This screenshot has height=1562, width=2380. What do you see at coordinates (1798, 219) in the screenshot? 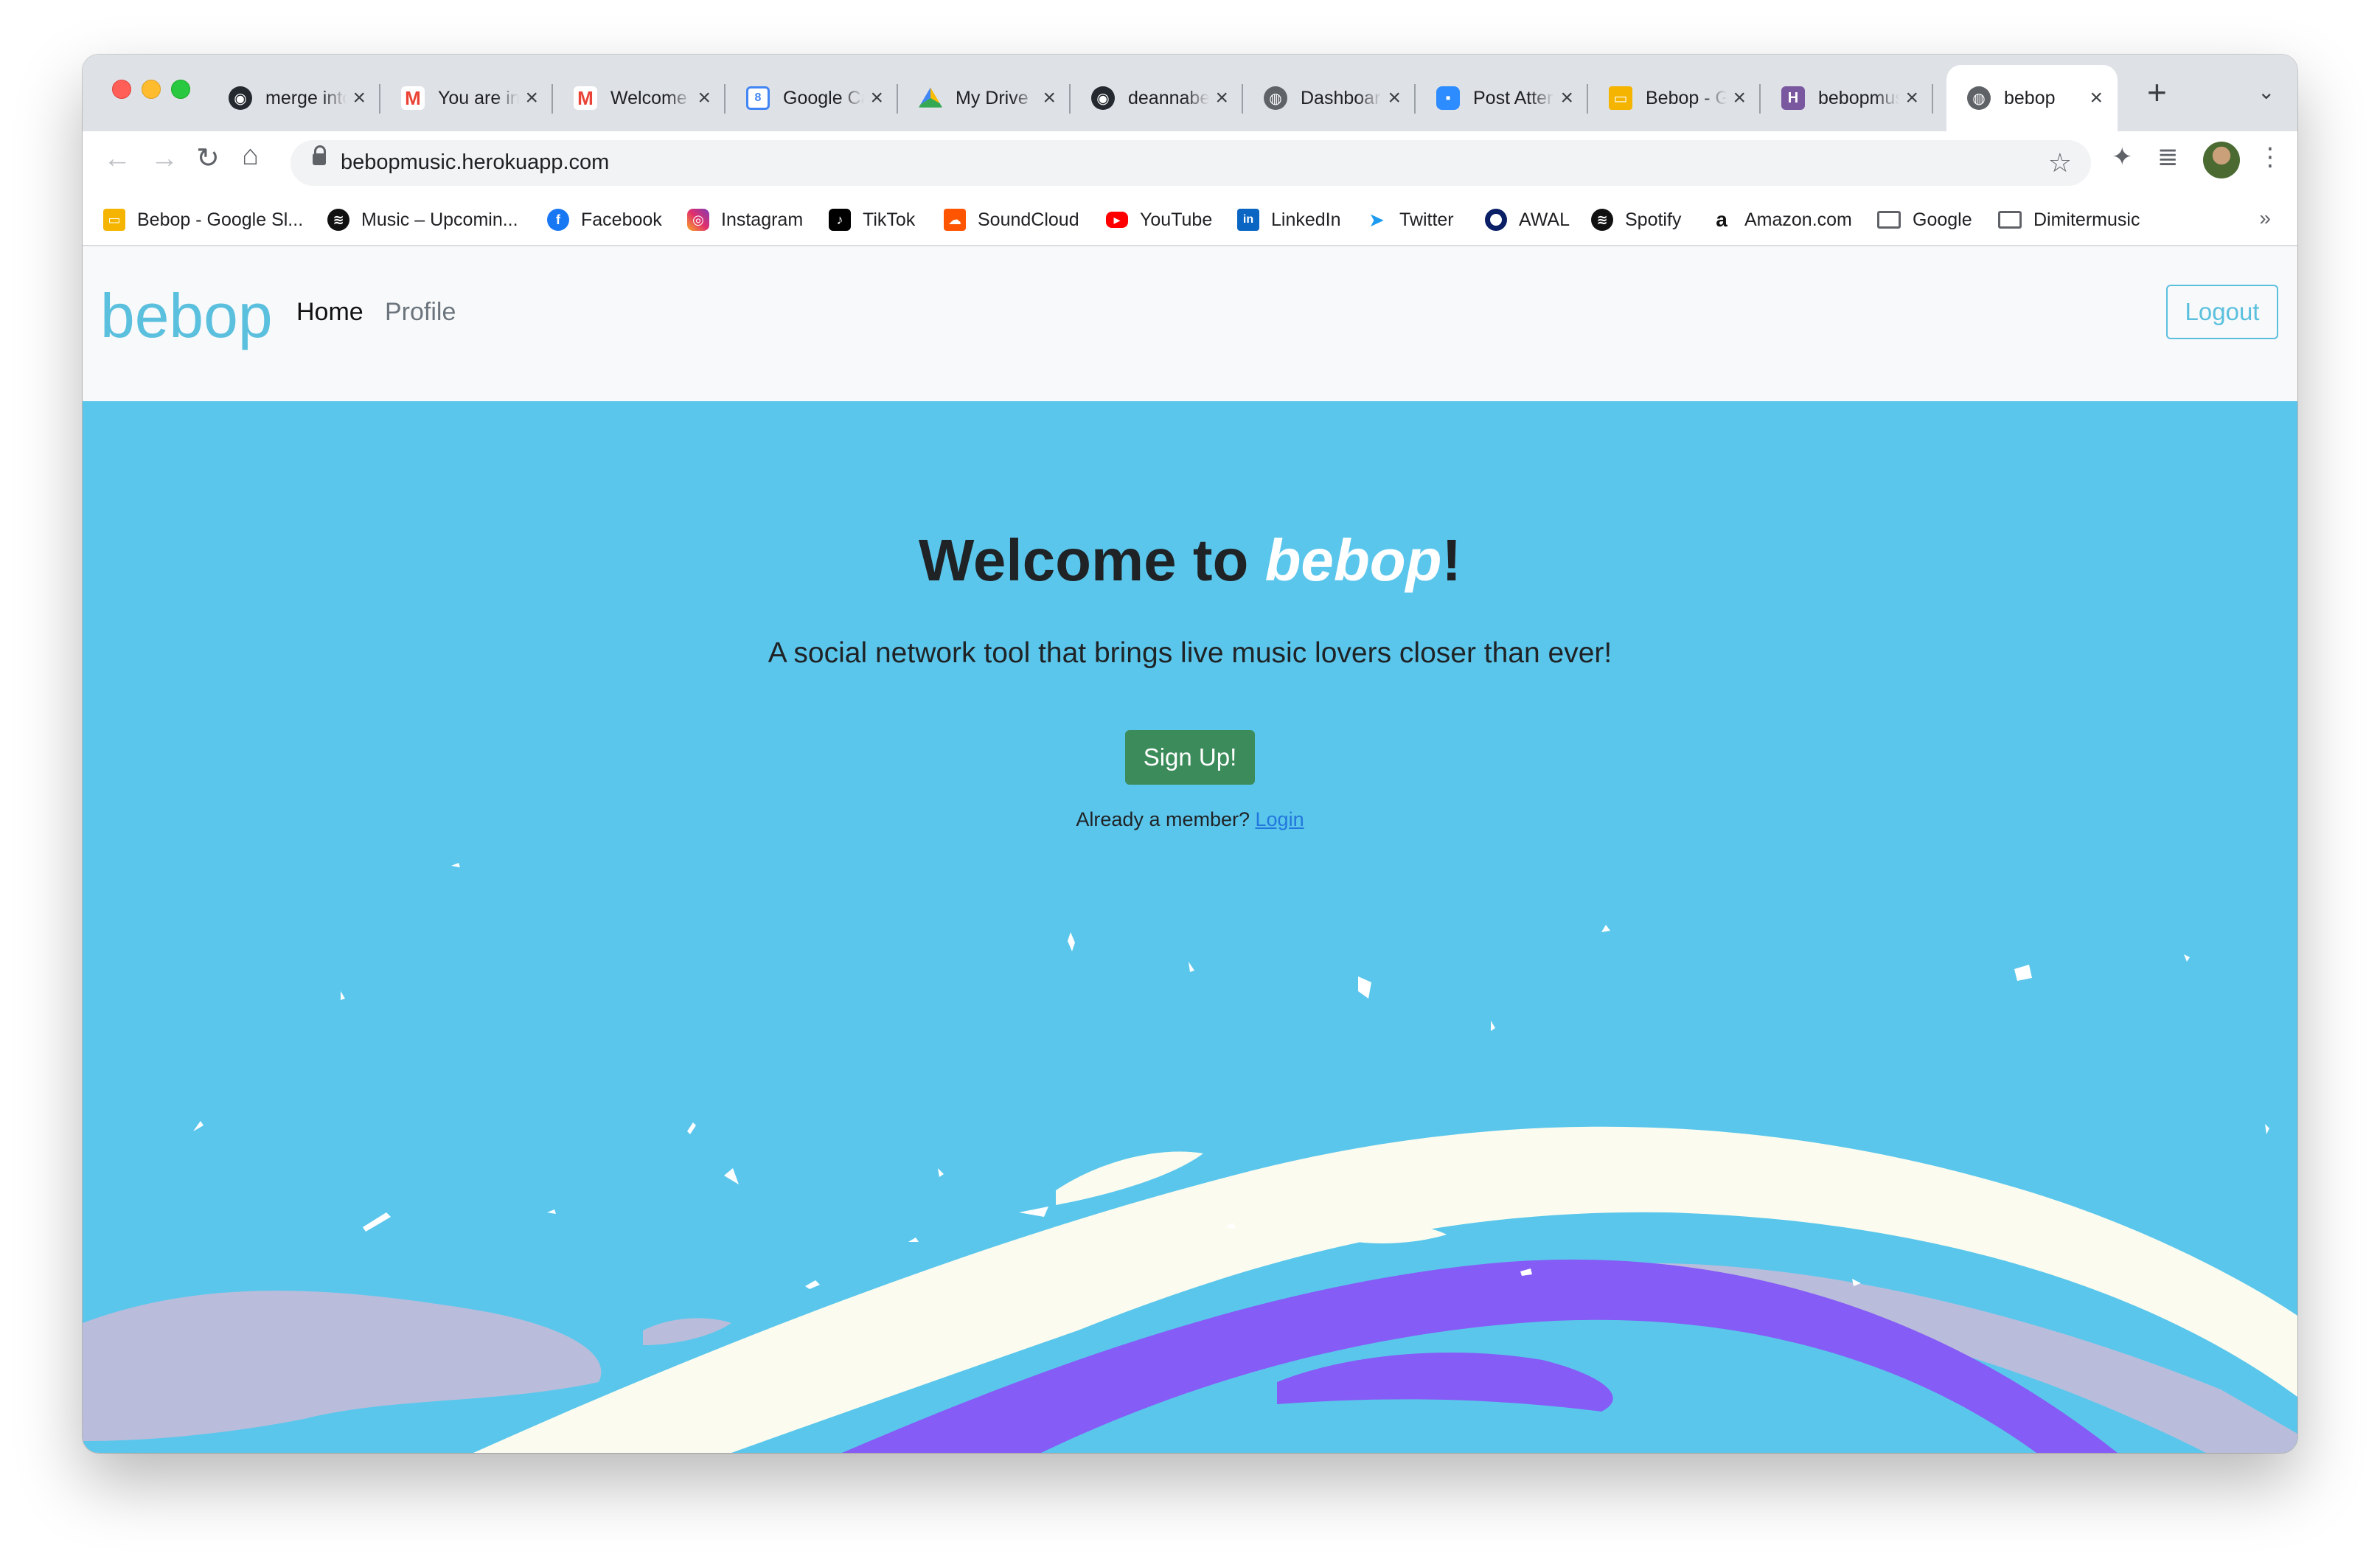
I see `bookmark-label: Amazon.com` at bounding box center [1798, 219].